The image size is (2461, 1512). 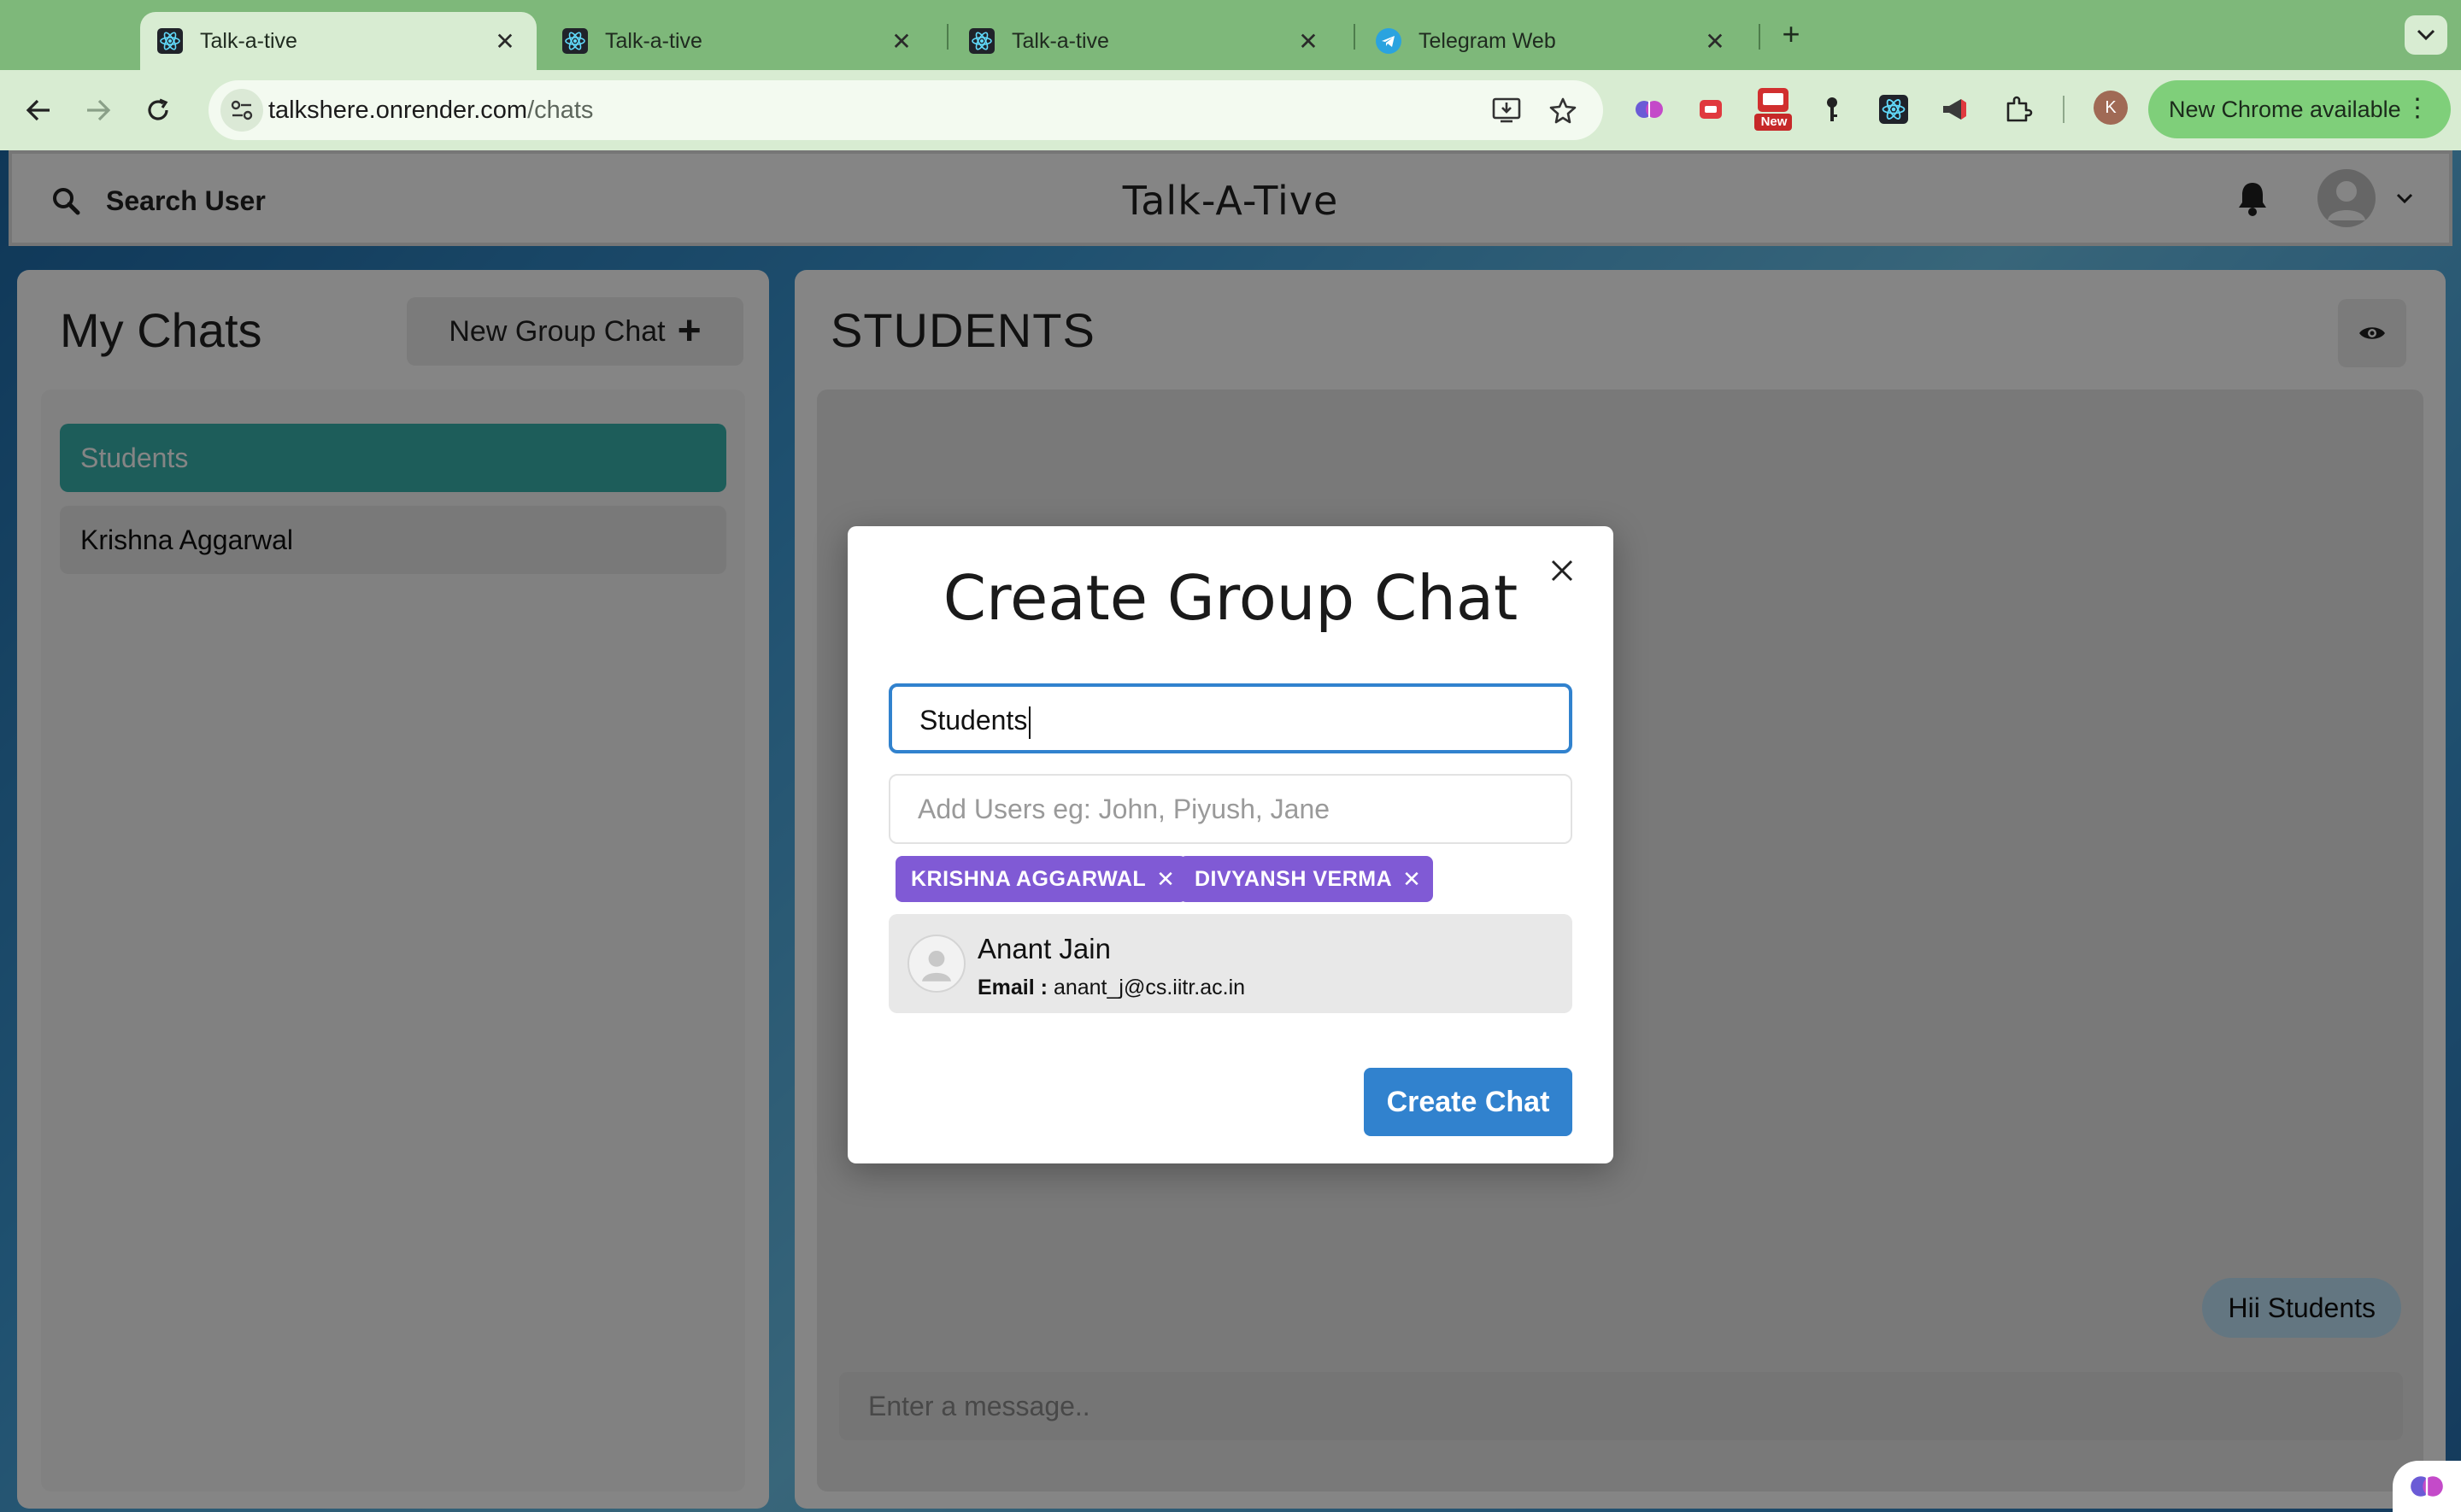 What do you see at coordinates (1487, 40) in the screenshot?
I see `tab-title: Telegram Web` at bounding box center [1487, 40].